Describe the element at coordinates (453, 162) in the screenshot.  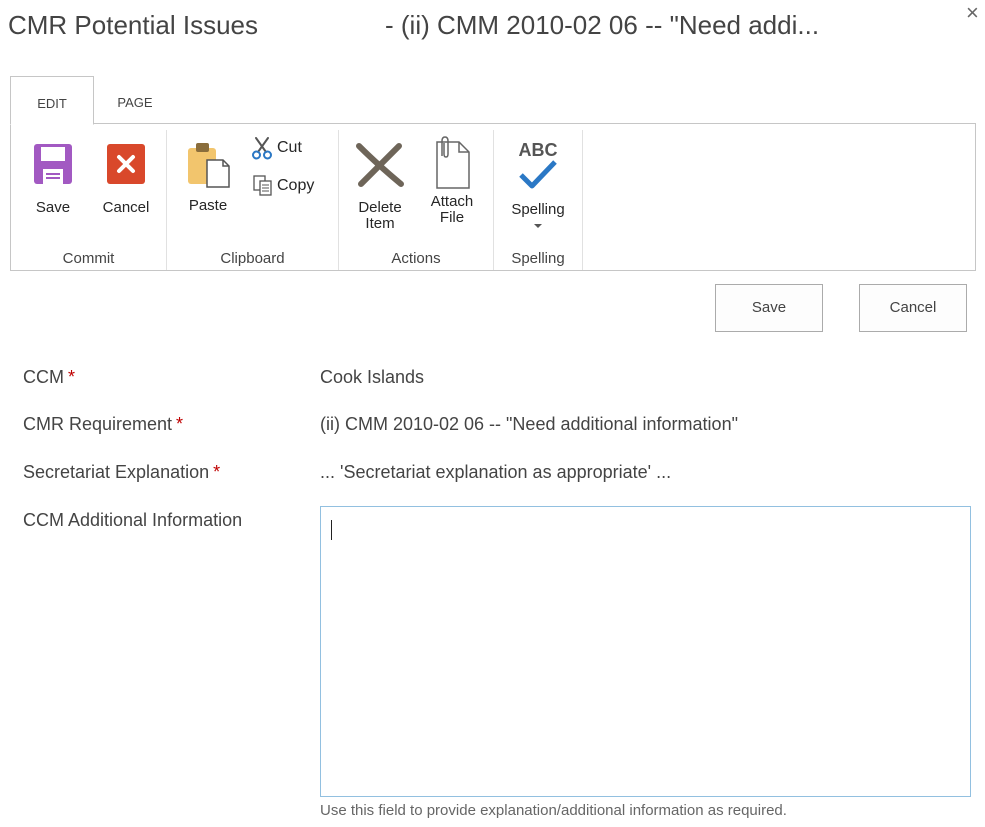
I see `paperclip-icon` at that location.